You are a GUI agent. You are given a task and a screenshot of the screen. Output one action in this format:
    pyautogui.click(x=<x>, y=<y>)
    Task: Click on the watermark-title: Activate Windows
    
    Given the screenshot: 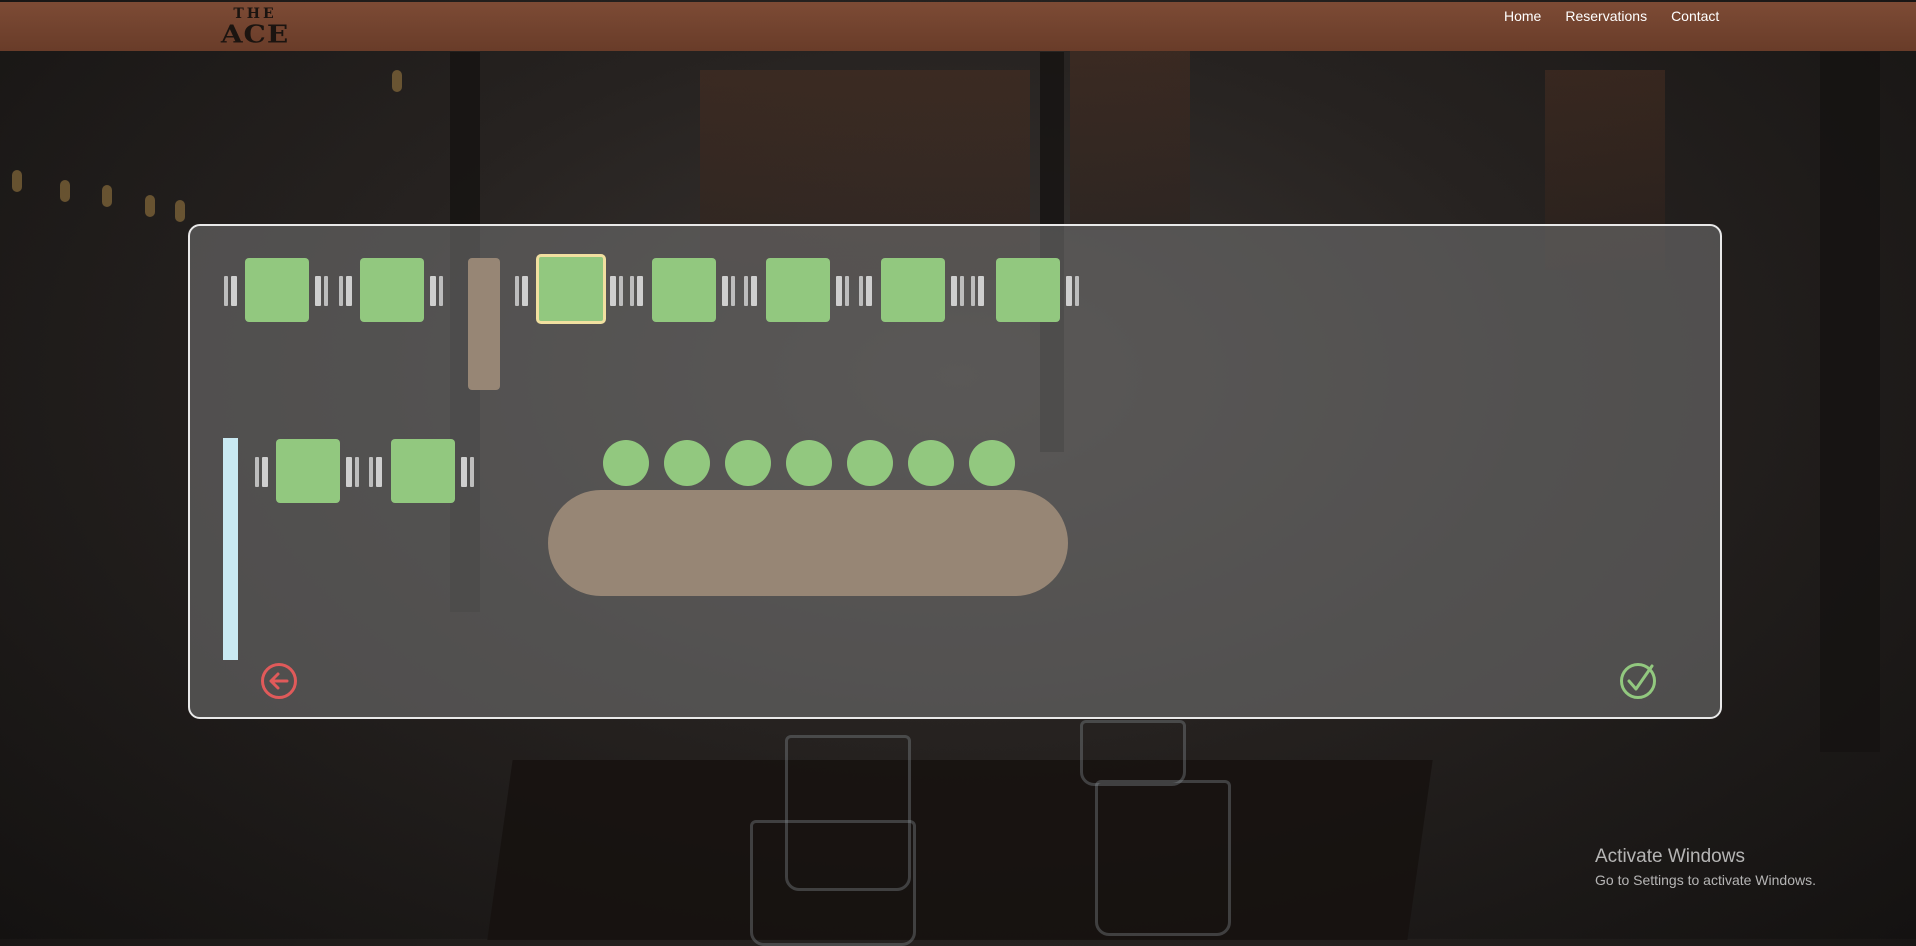 What is the action you would take?
    pyautogui.click(x=1670, y=856)
    